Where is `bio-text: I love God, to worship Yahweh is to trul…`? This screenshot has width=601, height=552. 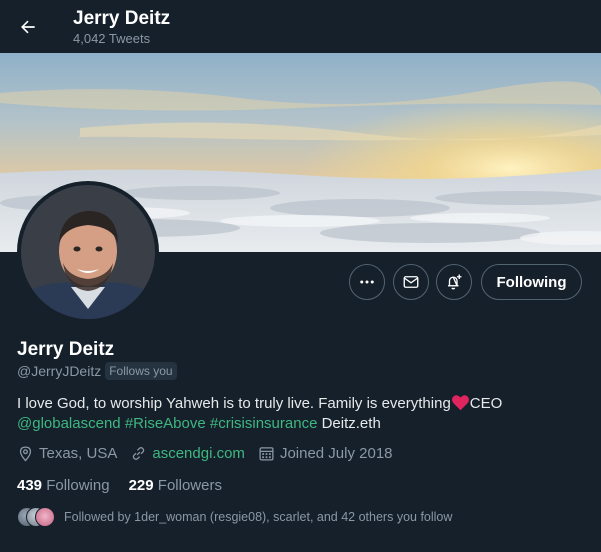
bio-text: I love God, to worship Yahweh is to trul… is located at coordinates (234, 403).